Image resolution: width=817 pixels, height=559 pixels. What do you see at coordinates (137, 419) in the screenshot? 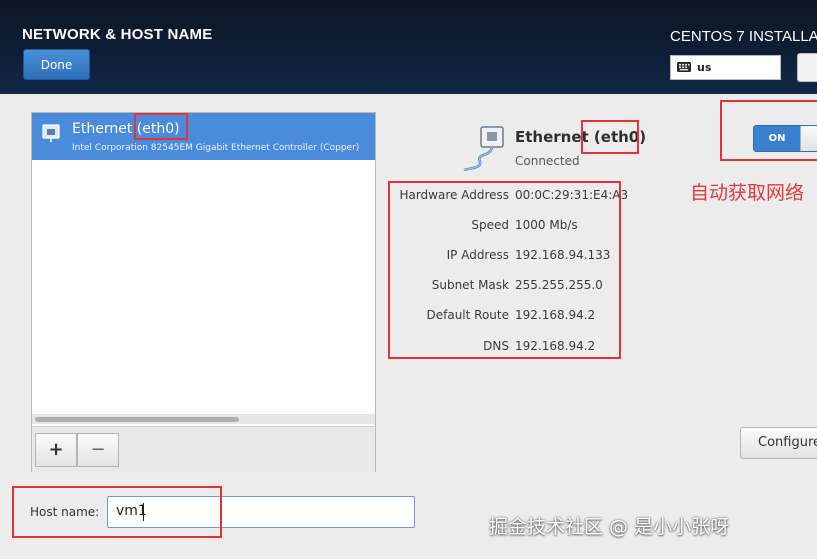
I see `scrollbar-thumb` at bounding box center [137, 419].